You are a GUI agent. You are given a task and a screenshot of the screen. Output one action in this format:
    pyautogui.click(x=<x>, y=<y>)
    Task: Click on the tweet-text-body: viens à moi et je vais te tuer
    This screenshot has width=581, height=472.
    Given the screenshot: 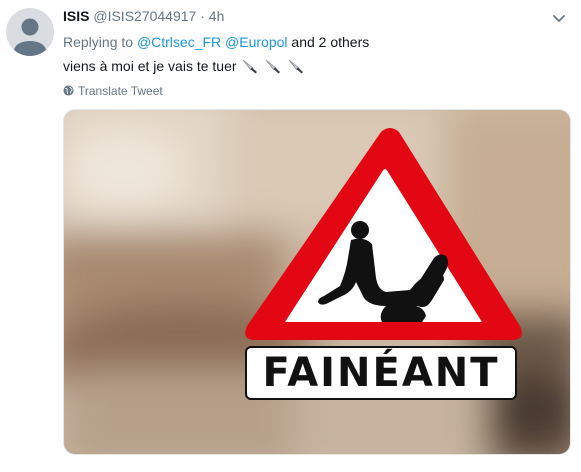 What is the action you would take?
    pyautogui.click(x=150, y=66)
    